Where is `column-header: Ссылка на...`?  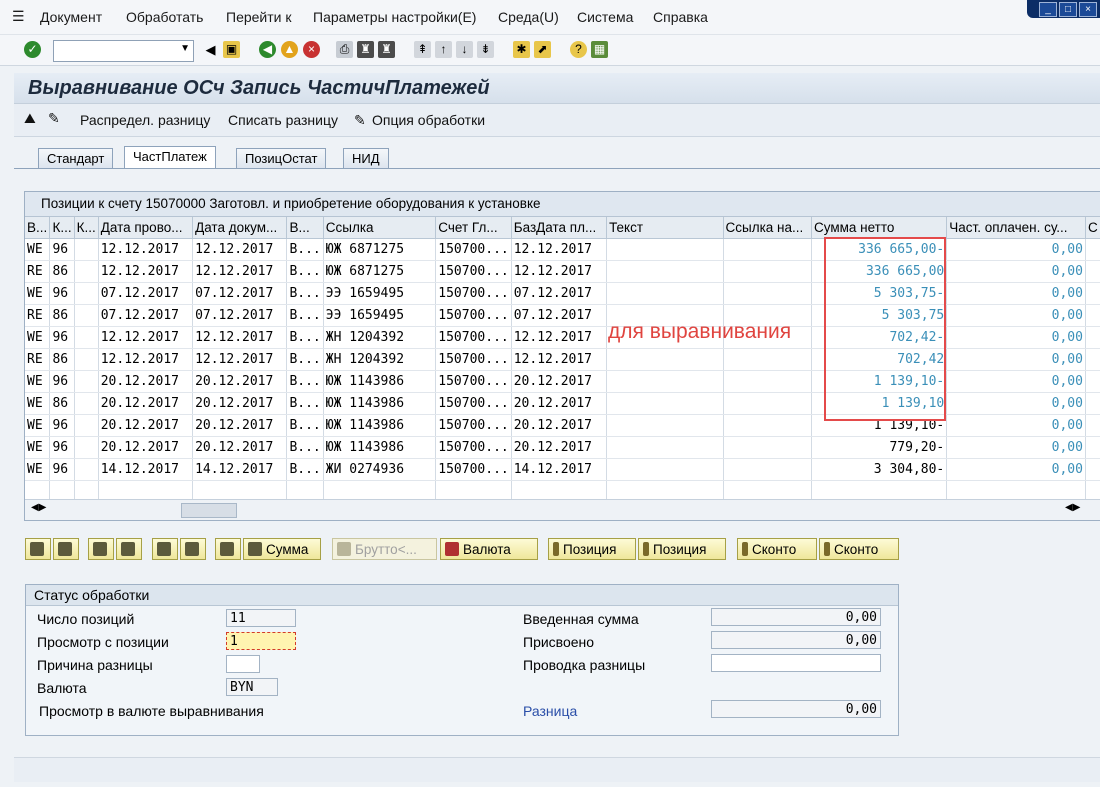 column-header: Ссылка на... is located at coordinates (767, 228).